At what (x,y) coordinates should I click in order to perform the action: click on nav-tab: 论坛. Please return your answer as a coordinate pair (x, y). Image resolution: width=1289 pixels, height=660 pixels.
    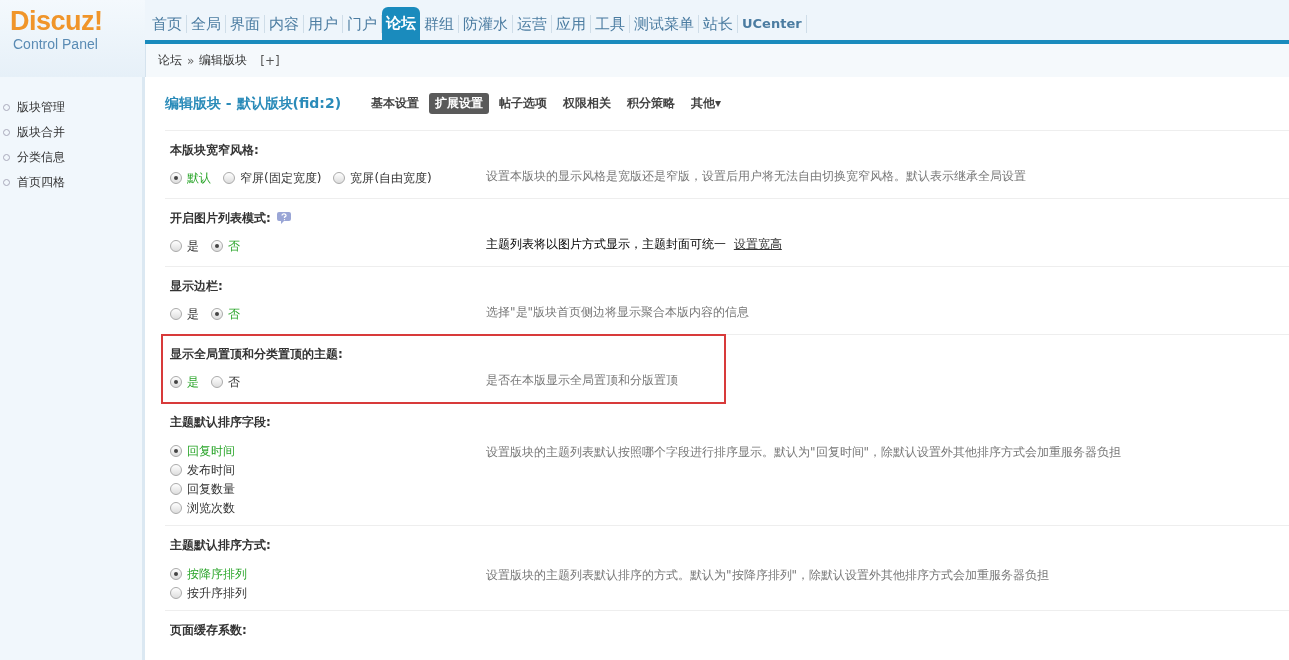
    Looking at the image, I should click on (401, 23).